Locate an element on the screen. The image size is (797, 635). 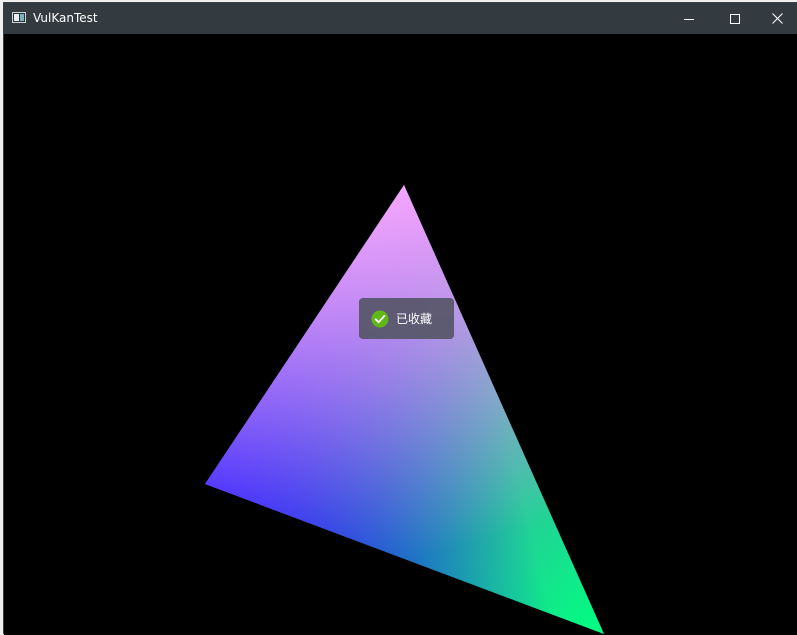
app-window-icon is located at coordinates (19, 17).